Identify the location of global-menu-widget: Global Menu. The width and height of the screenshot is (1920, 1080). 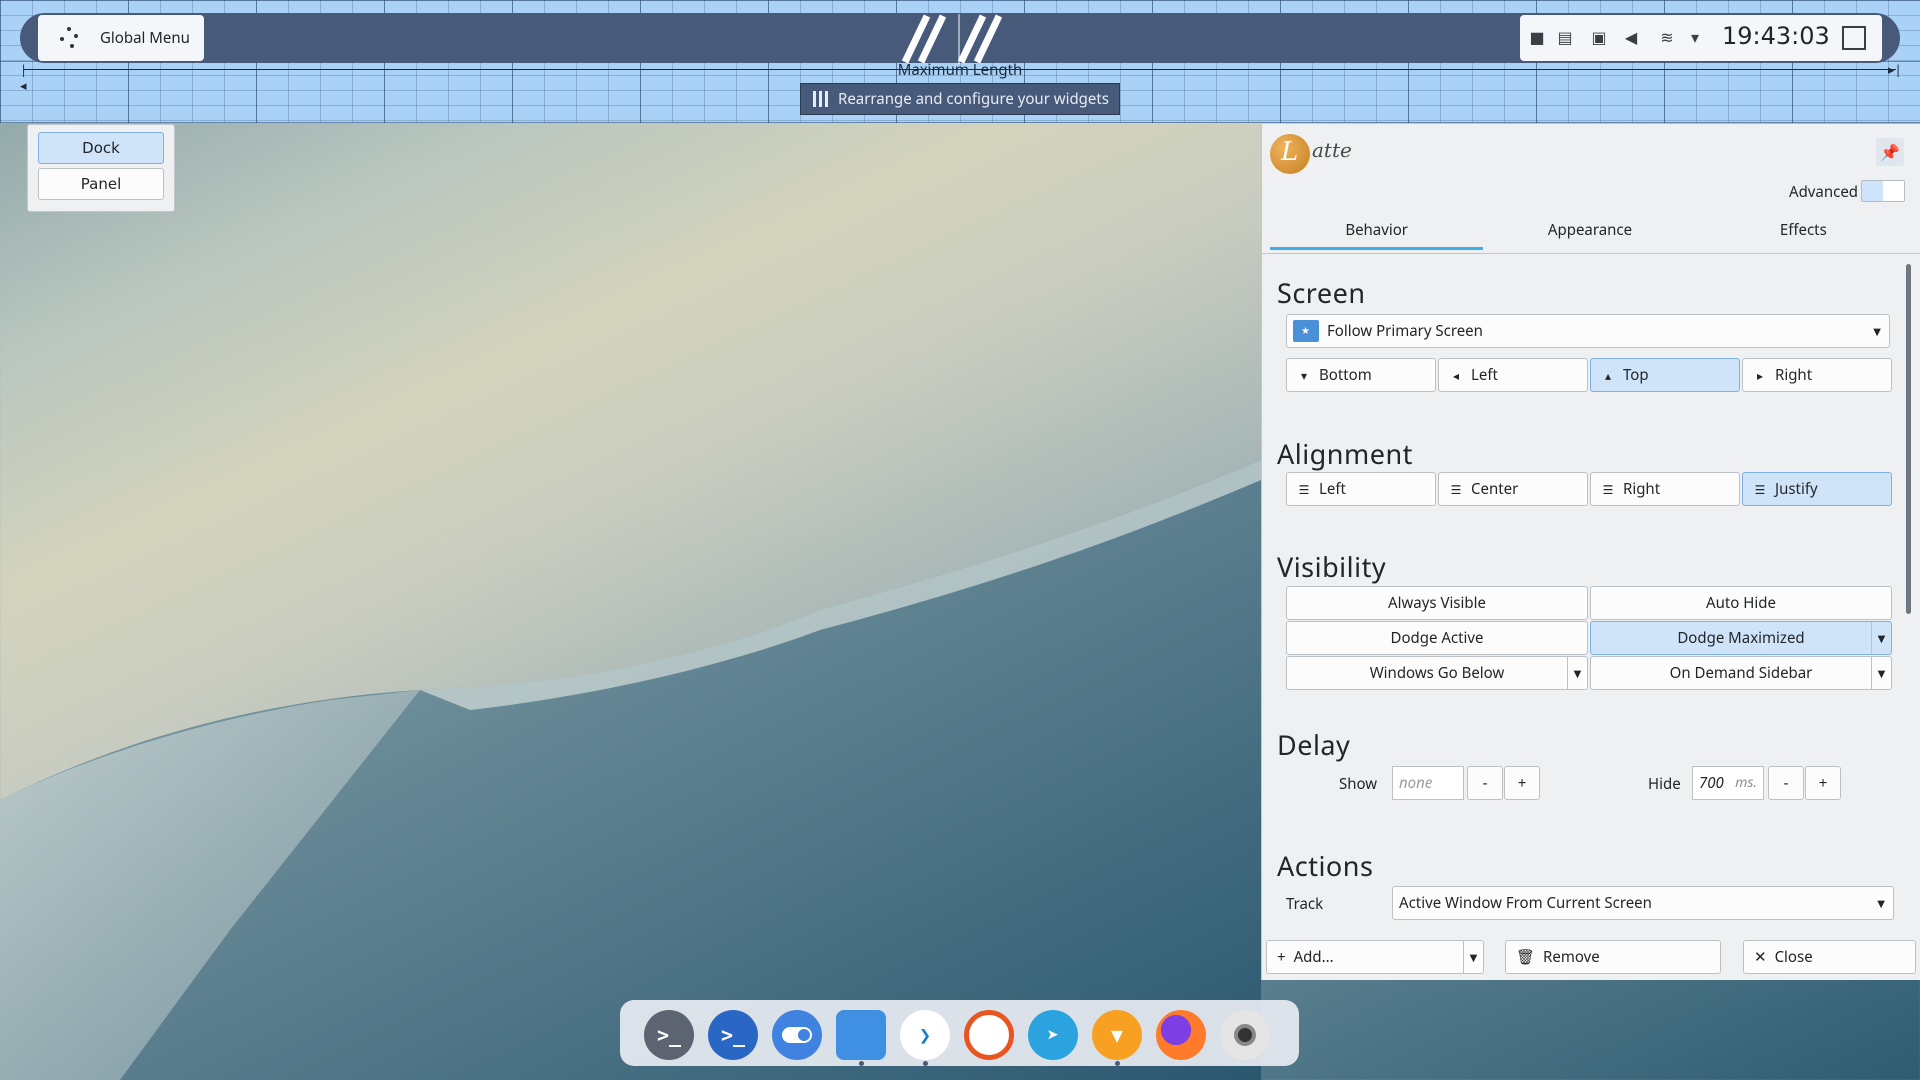
(121, 38).